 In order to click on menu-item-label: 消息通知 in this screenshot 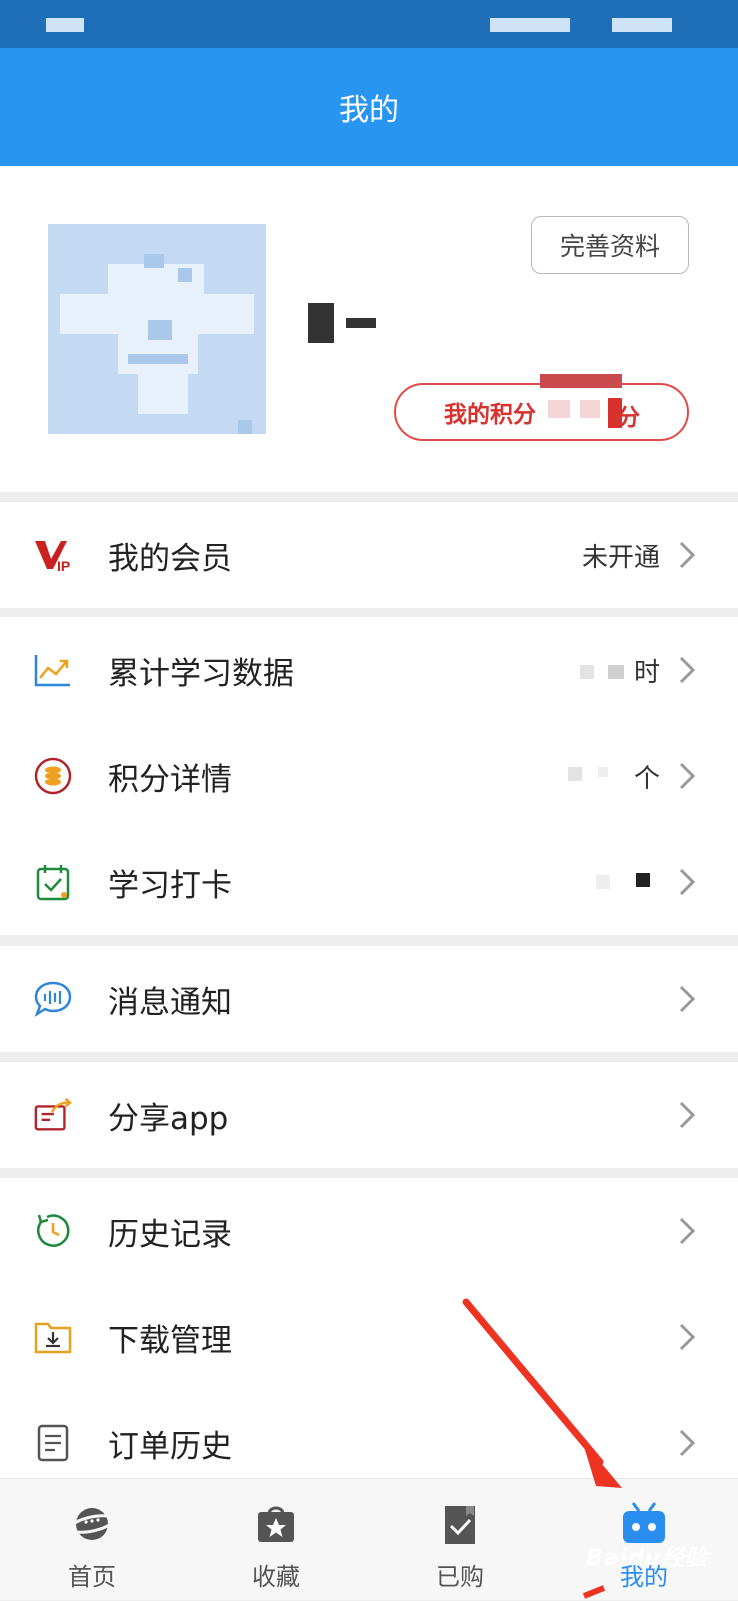, I will do `click(170, 1002)`.